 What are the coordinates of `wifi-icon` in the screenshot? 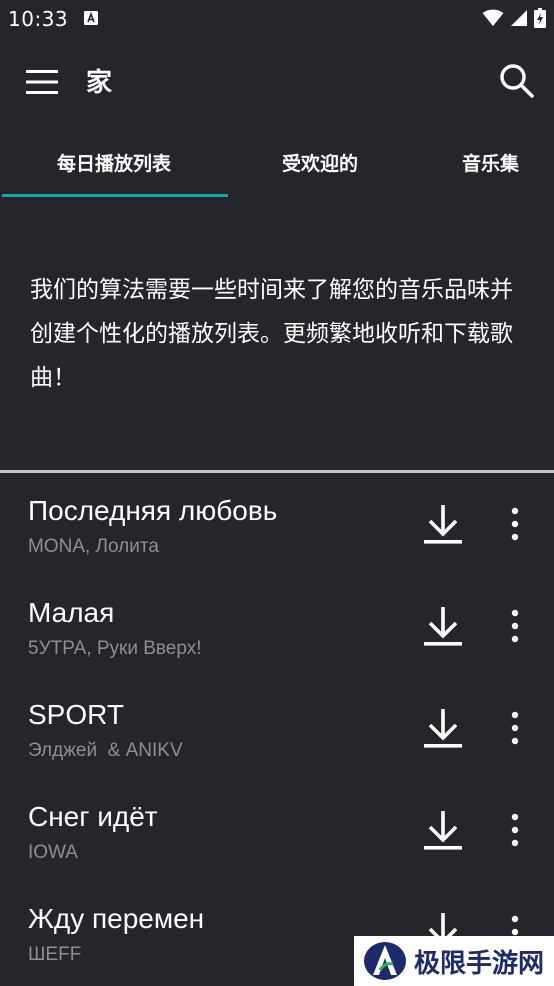 It's located at (493, 17).